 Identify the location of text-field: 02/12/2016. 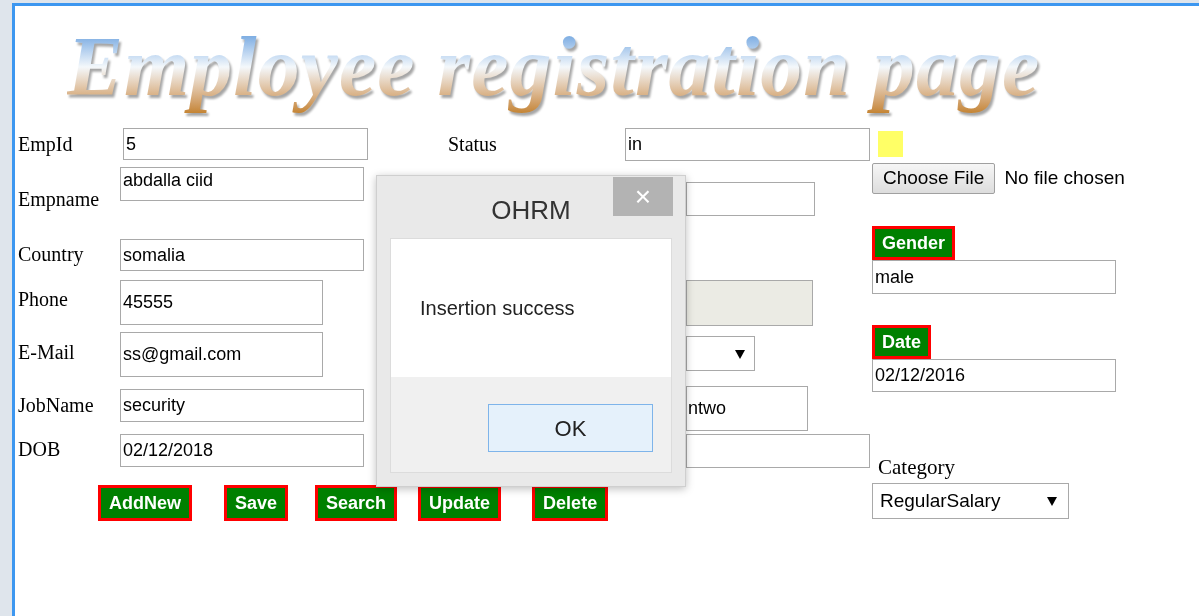
(994, 375).